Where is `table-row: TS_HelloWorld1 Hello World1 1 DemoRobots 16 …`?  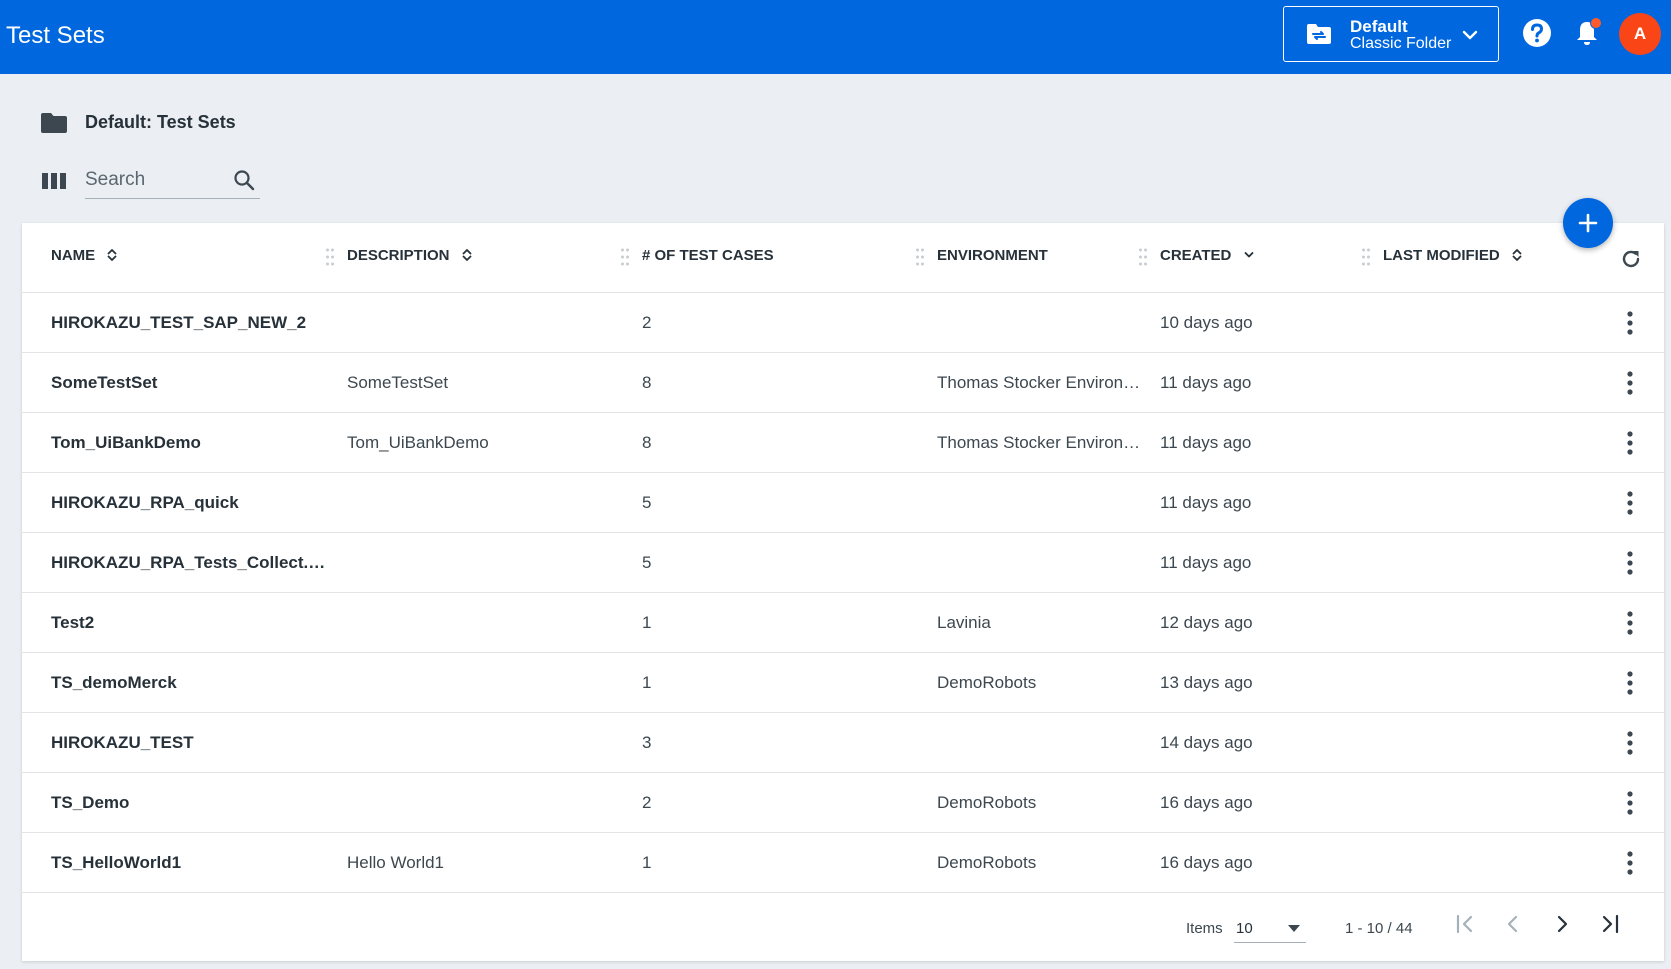
table-row: TS_HelloWorld1 Hello World1 1 DemoRobots 16 … is located at coordinates (843, 863).